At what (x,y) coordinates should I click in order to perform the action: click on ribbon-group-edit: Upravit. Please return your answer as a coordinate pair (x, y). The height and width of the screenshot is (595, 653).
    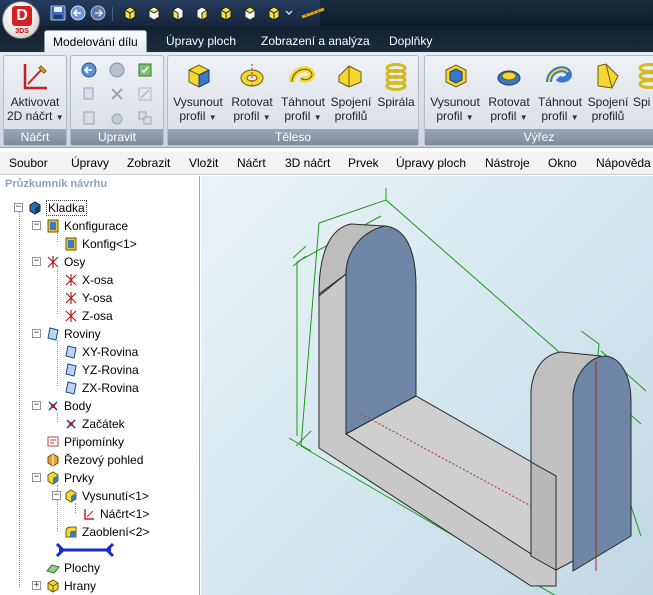
    Looking at the image, I should click on (117, 100).